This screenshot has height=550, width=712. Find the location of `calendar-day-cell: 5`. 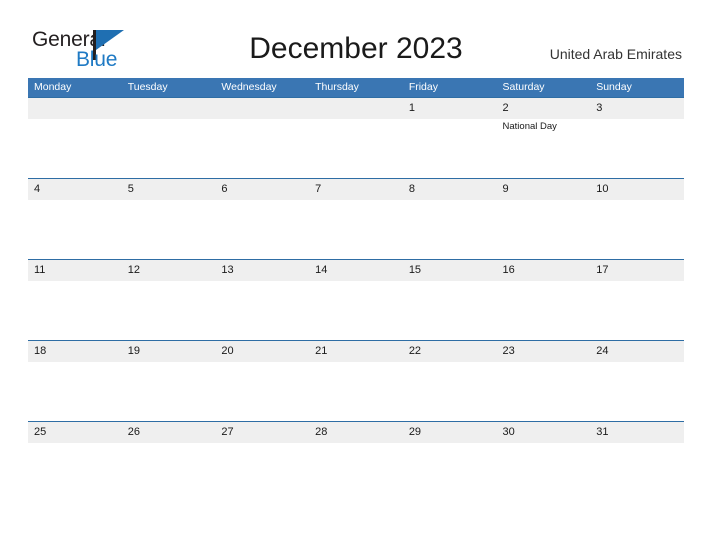

calendar-day-cell: 5 is located at coordinates (169, 219).